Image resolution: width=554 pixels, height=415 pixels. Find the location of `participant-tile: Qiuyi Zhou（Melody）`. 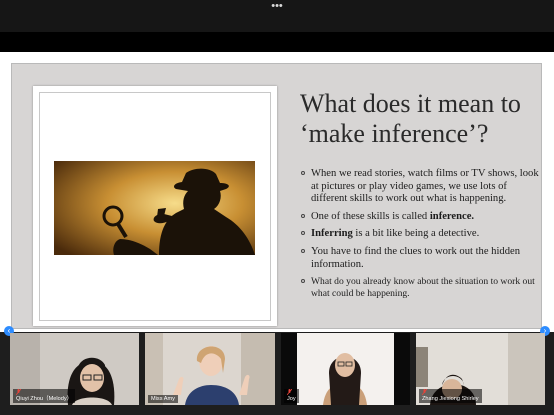

participant-tile: Qiuyi Zhou（Melody） is located at coordinates (74, 369).